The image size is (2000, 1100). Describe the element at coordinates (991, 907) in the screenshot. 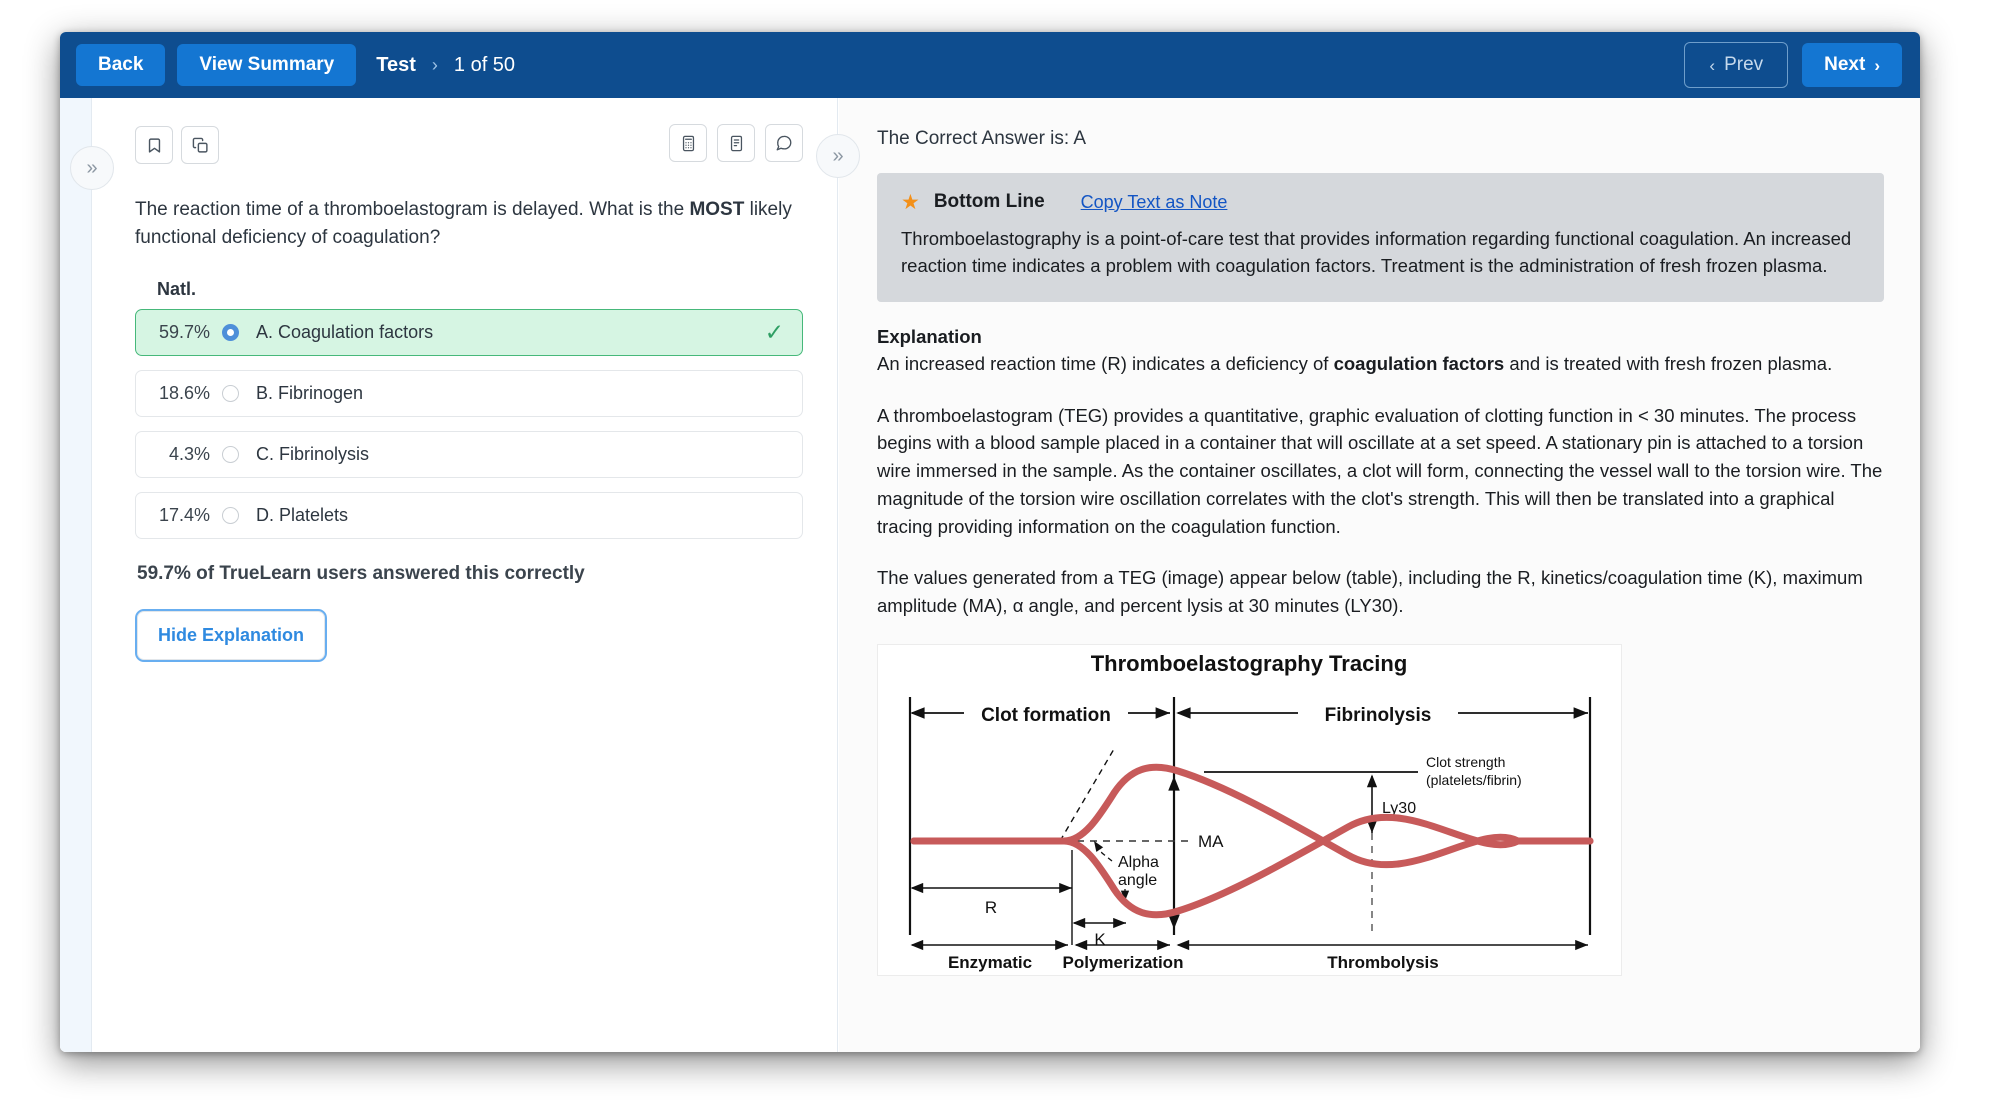

I see `figure-label-r: R` at that location.